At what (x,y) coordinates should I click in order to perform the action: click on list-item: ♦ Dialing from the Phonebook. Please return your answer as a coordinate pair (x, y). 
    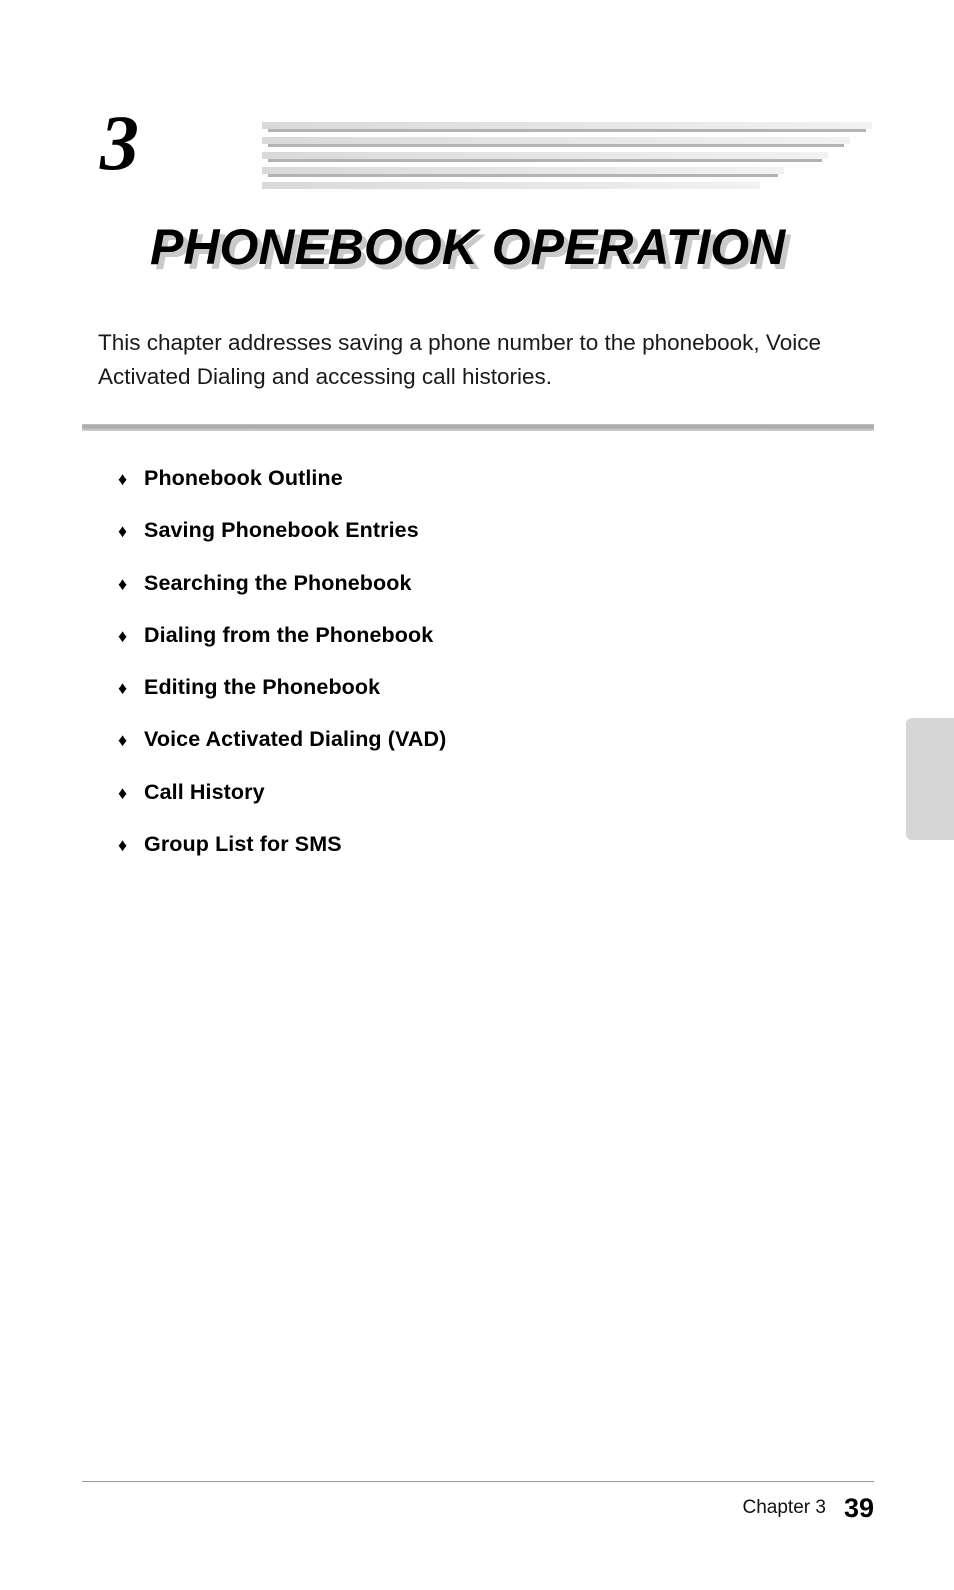
    Looking at the image, I should click on (468, 649).